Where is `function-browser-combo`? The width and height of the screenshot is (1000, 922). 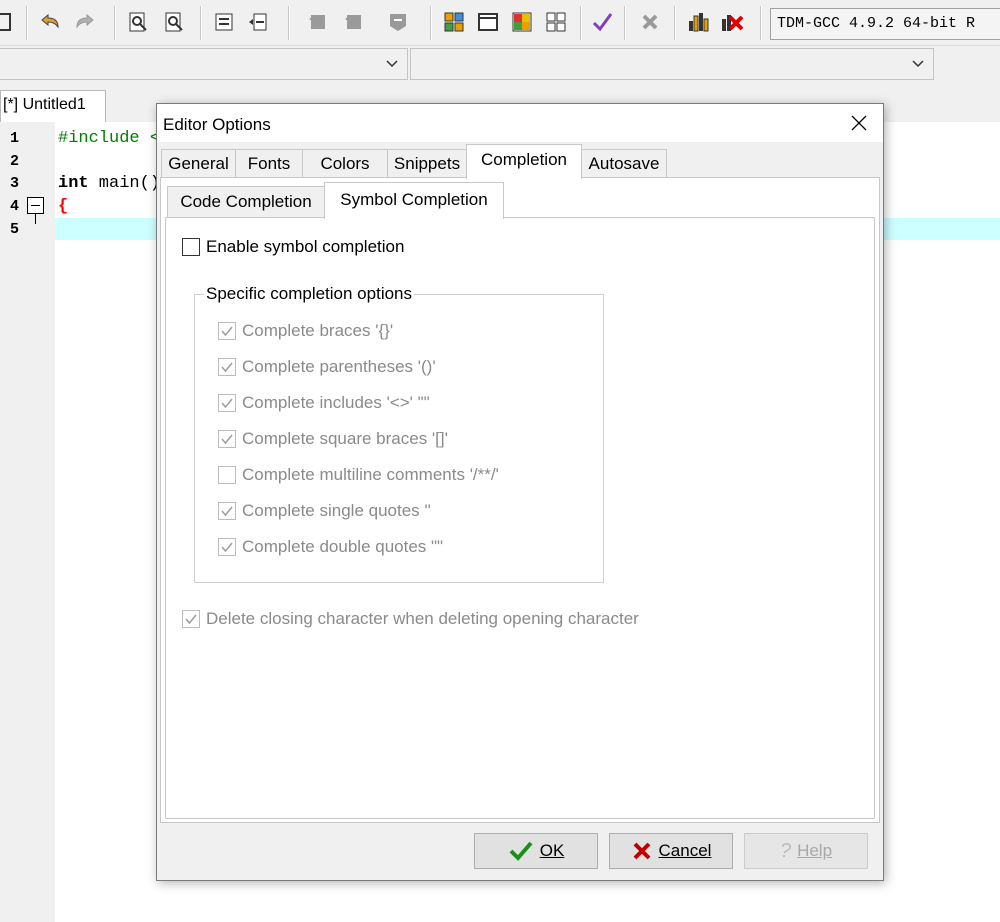
function-browser-combo is located at coordinates (672, 64).